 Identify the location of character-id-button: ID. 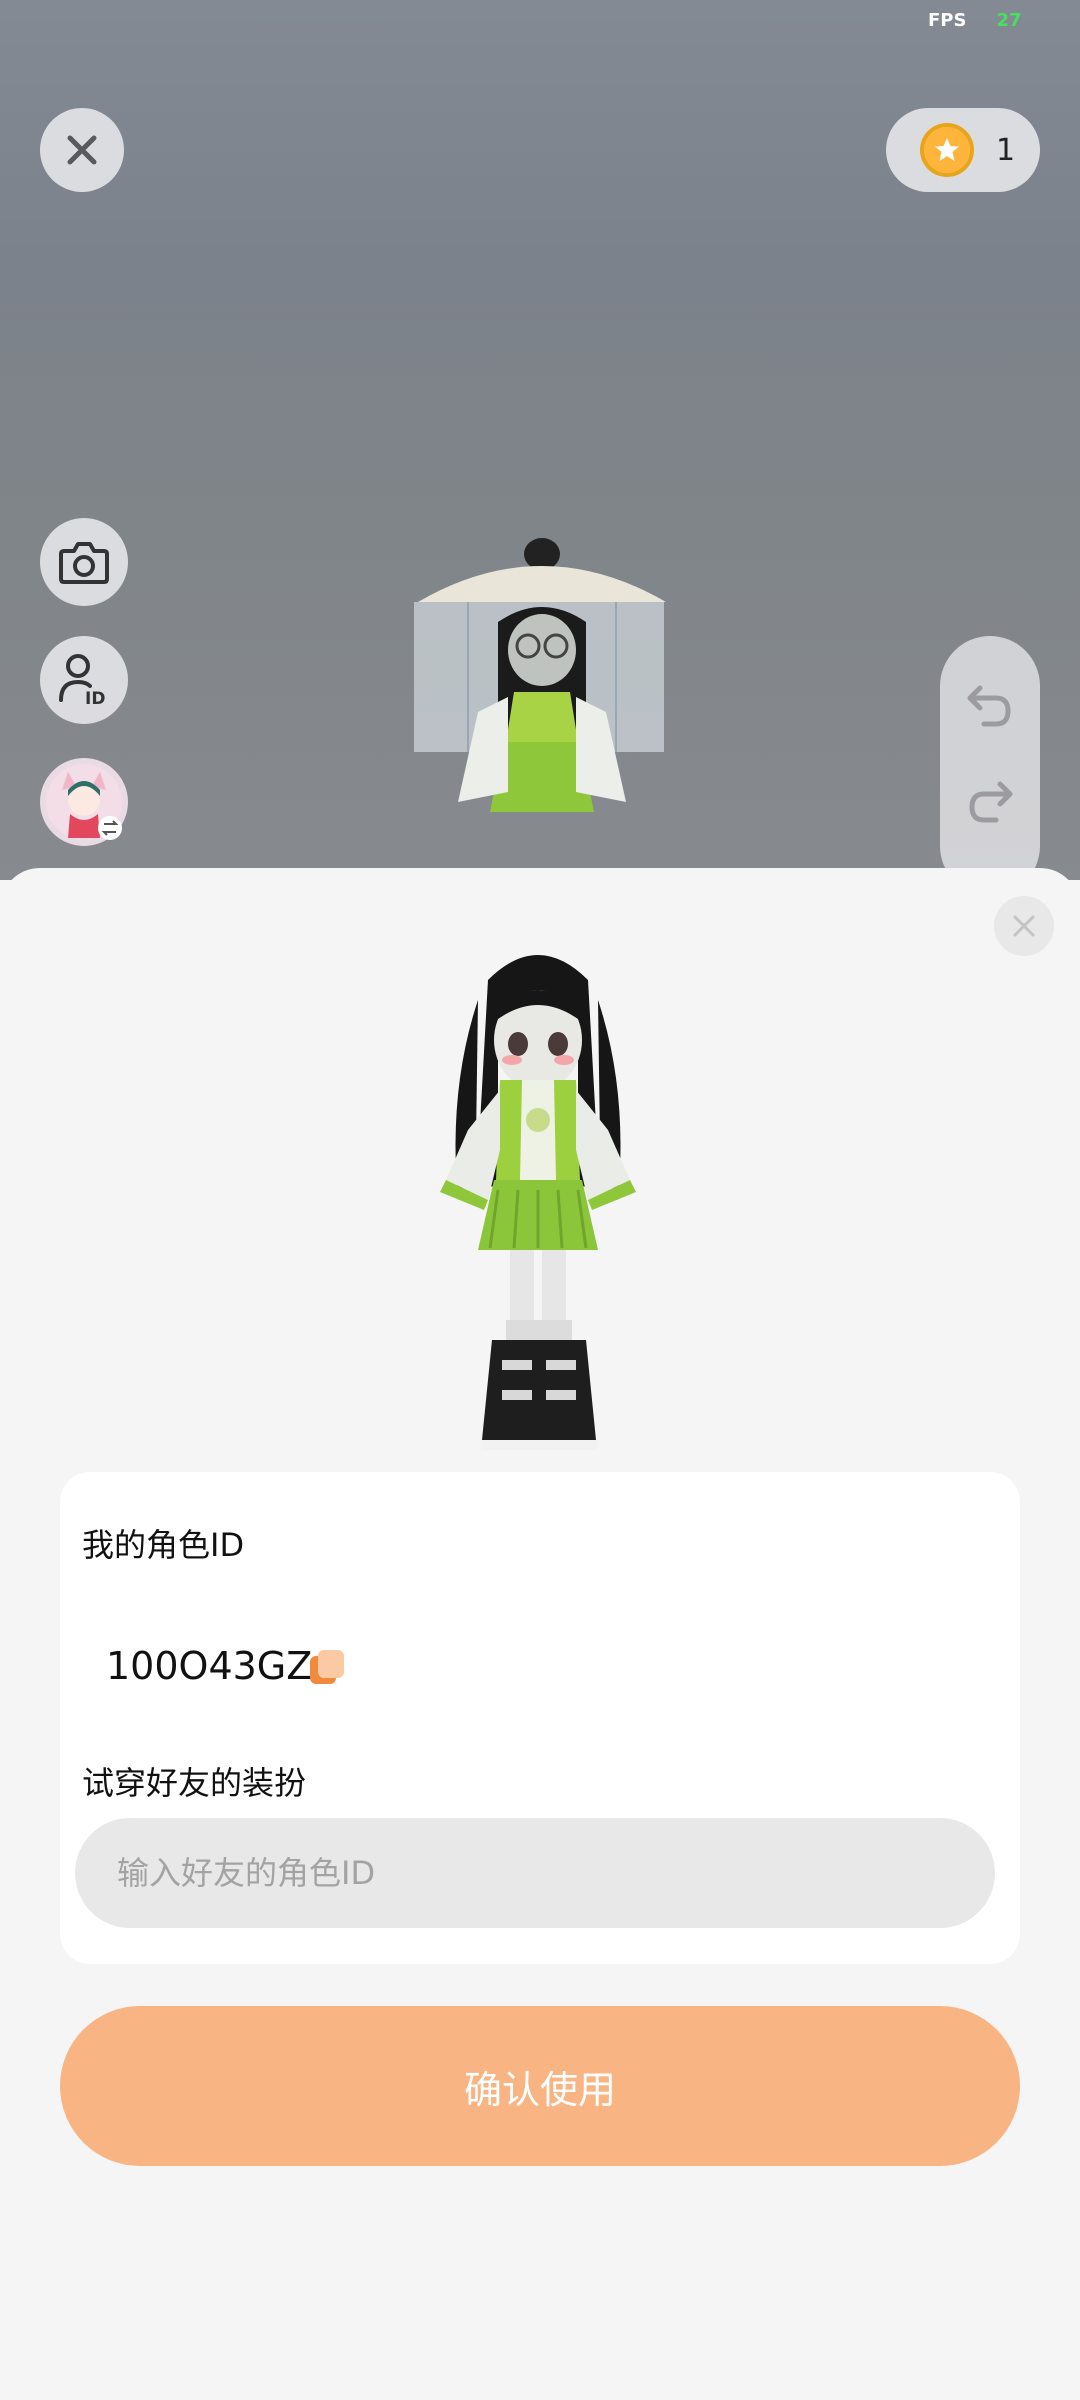
(84, 680).